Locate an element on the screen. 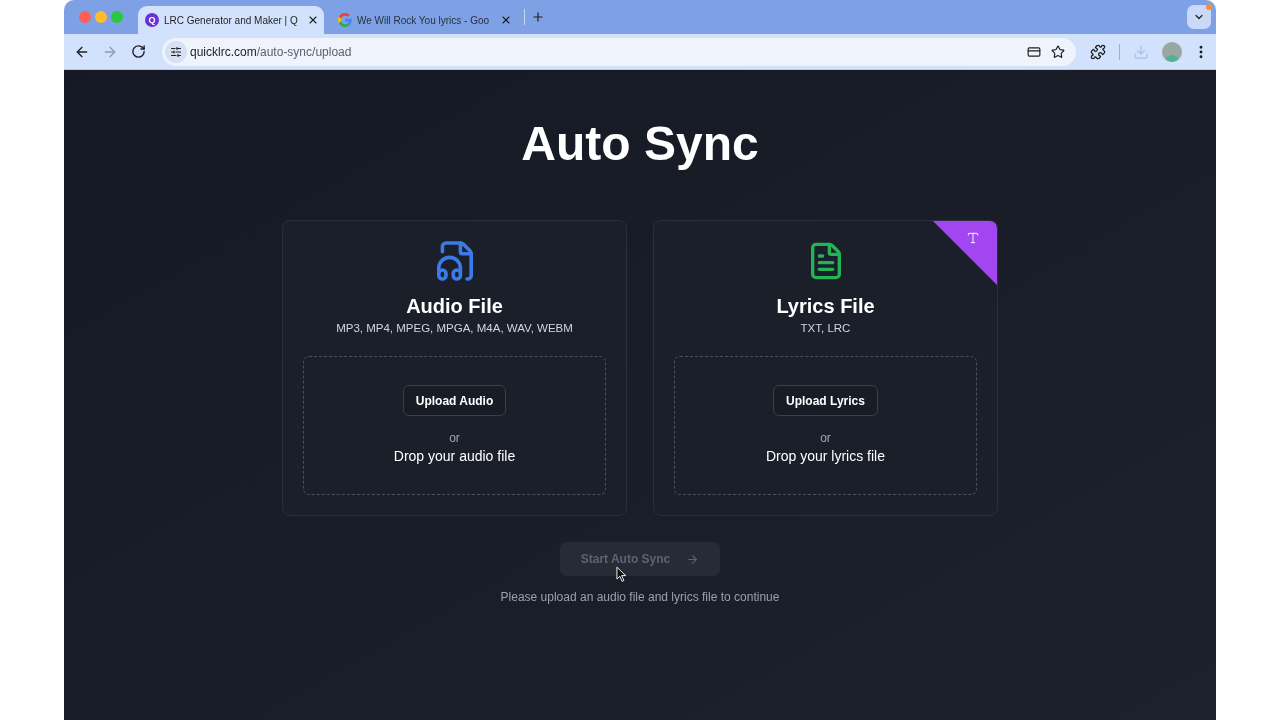  file-formats: MP3, MP4, MPEG, MPGA, M4A, WAV, WEBM is located at coordinates (454, 328).